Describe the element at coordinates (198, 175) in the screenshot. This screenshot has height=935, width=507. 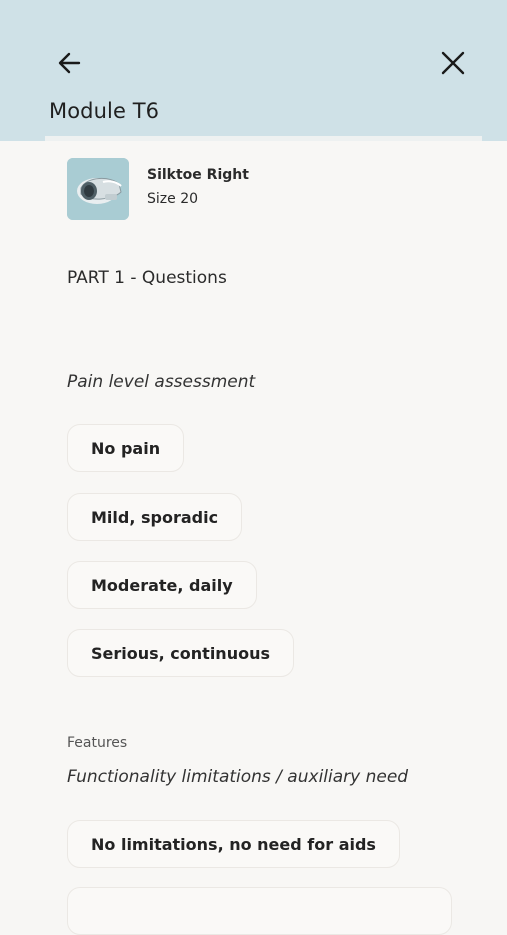
I see `product-name: Silktoe Right` at that location.